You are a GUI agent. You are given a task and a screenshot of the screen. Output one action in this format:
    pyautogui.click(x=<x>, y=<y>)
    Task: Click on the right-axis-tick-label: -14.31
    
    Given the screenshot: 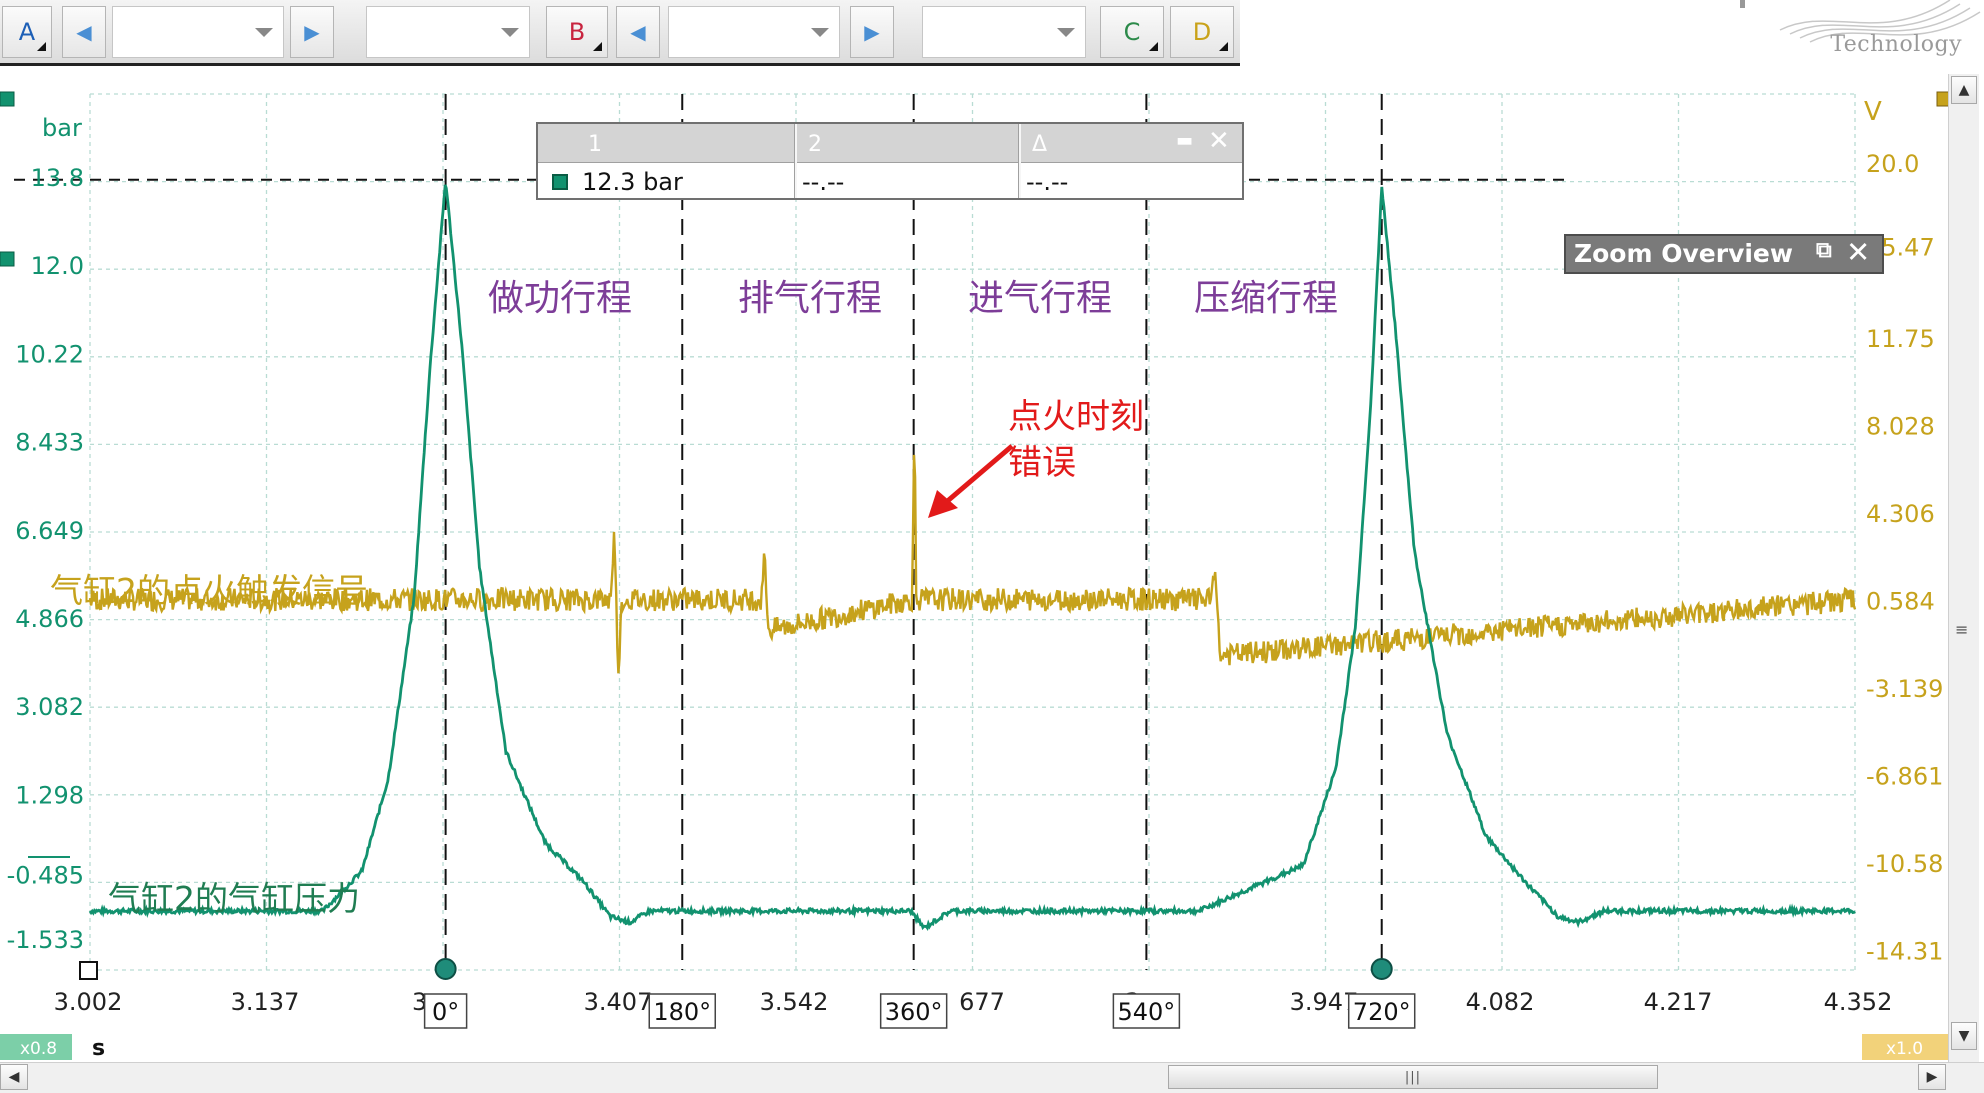 What is the action you would take?
    pyautogui.click(x=1904, y=952)
    